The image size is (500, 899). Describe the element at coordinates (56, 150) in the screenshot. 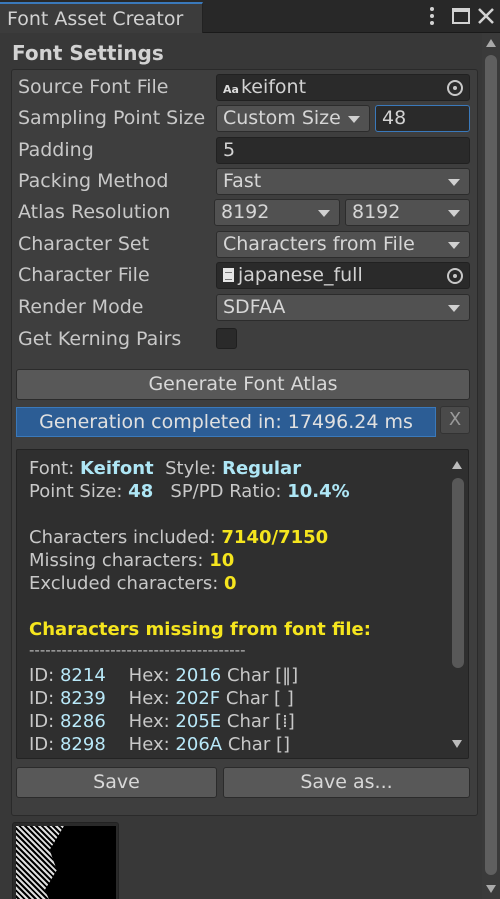

I see `padding-label: Padding` at that location.